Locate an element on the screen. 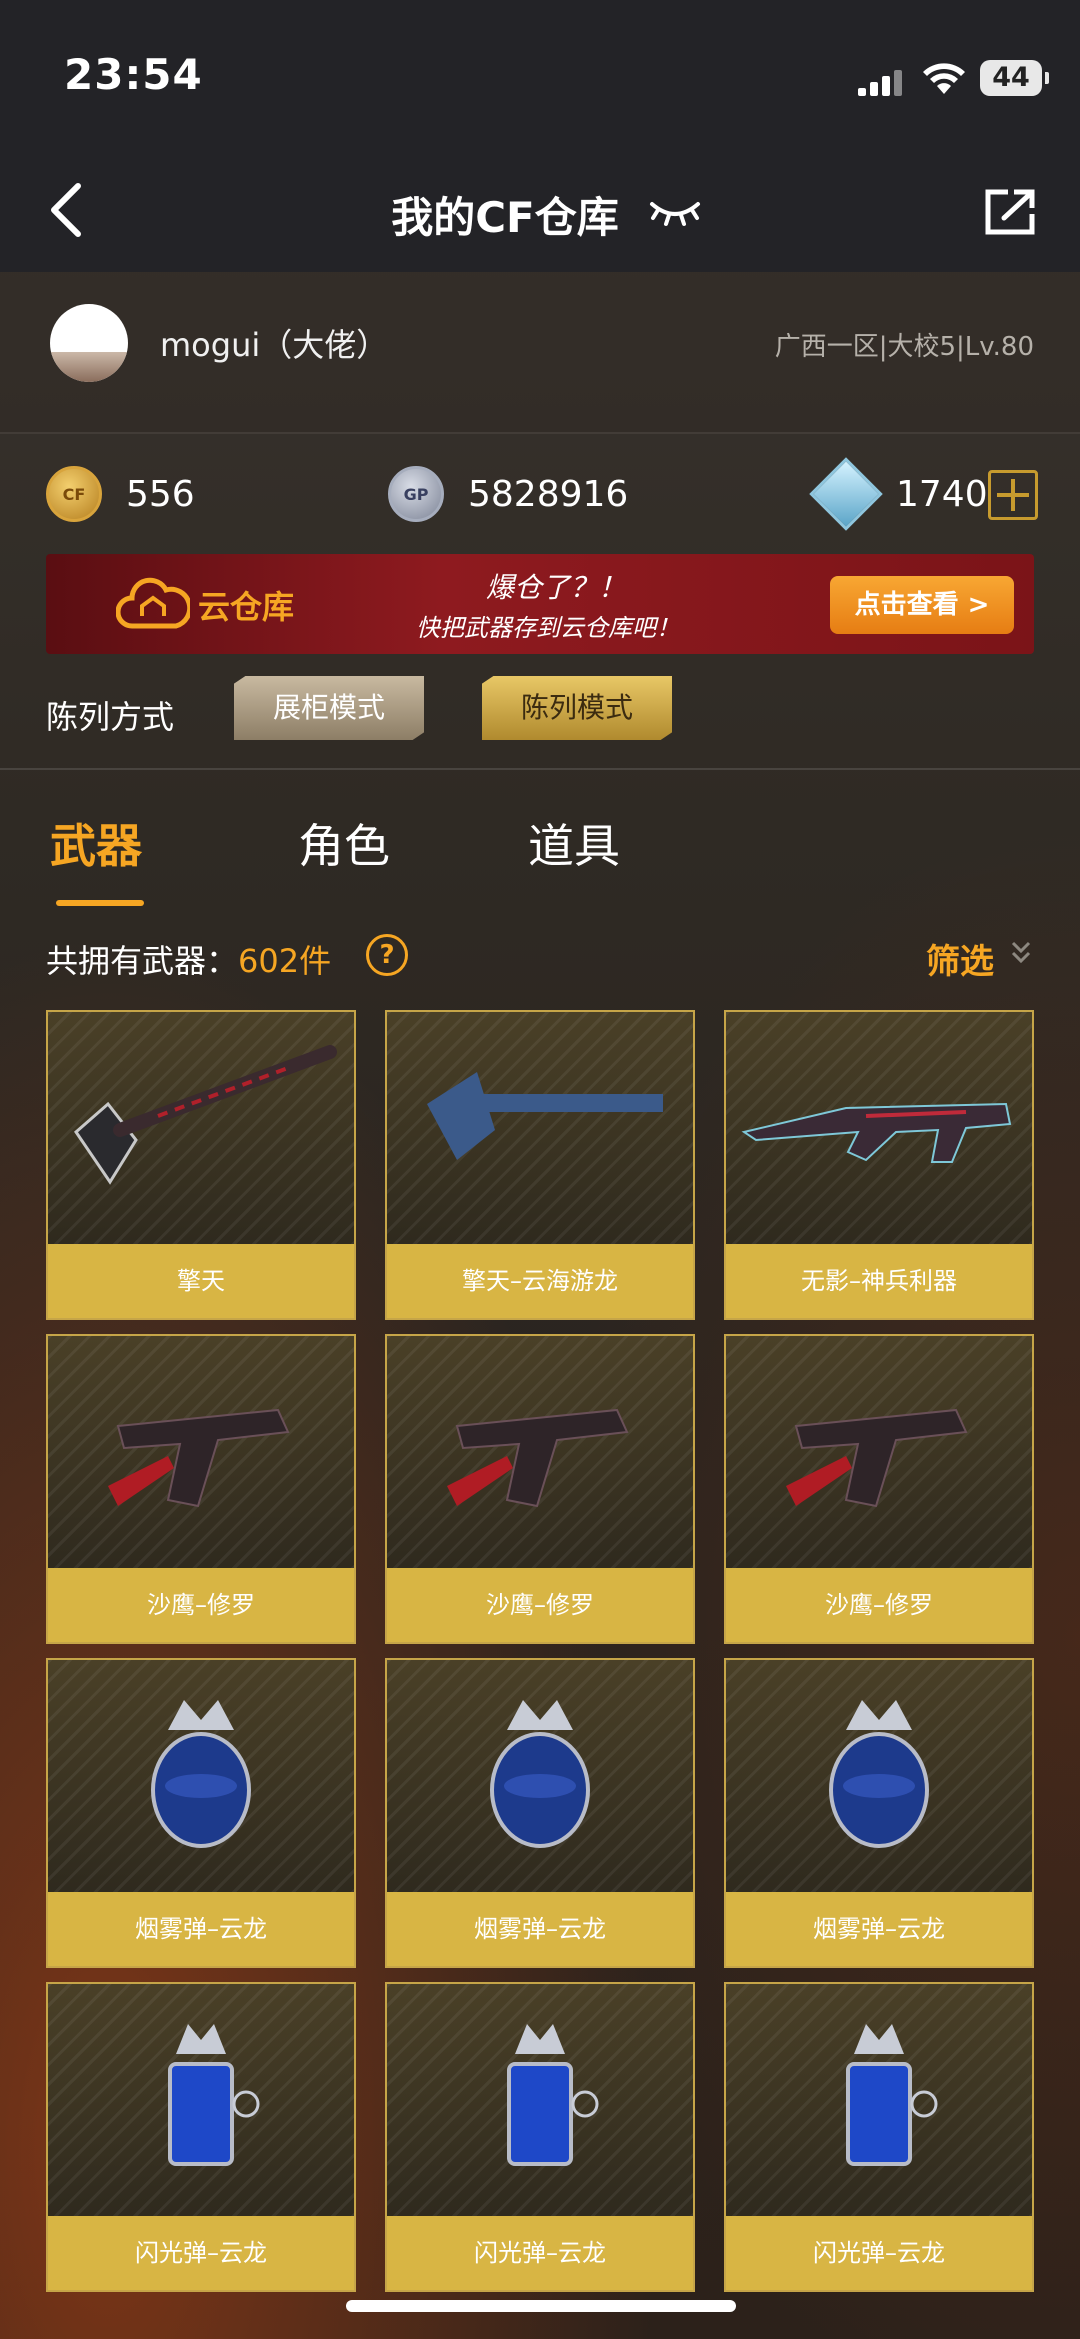 The height and width of the screenshot is (2339, 1080). weapon-name: 擎天 is located at coordinates (201, 1281).